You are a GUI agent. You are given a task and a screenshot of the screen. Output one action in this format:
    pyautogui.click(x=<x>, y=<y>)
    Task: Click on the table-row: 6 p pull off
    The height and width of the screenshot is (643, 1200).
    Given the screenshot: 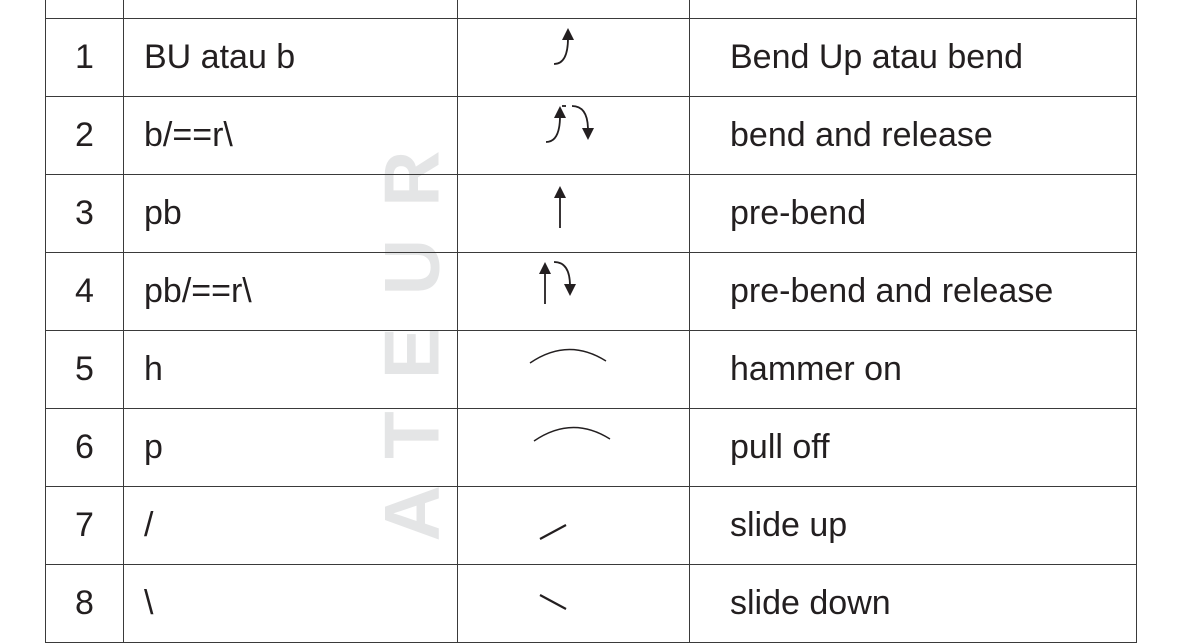 What is the action you would take?
    pyautogui.click(x=591, y=447)
    